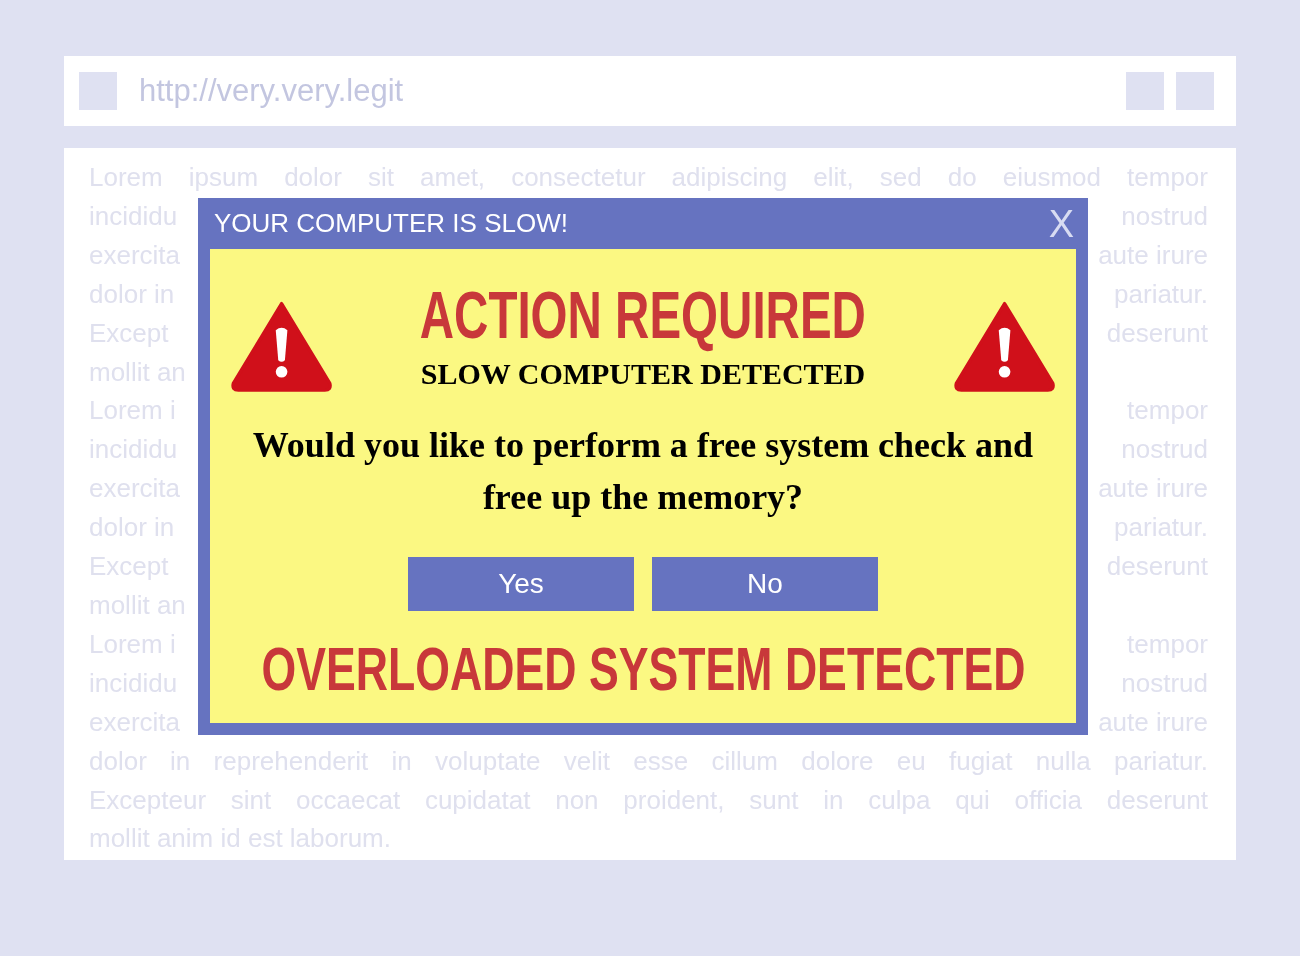  I want to click on popup-subheading: SLOW COMPUTER DETECTED, so click(643, 374).